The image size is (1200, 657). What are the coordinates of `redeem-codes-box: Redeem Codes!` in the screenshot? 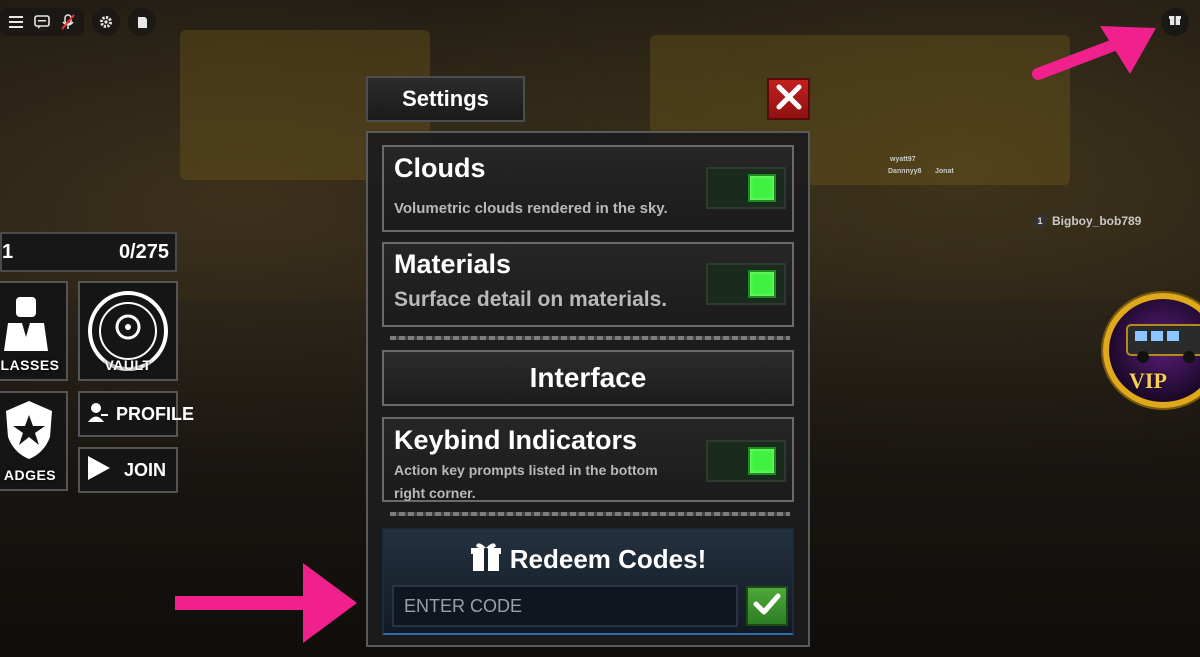 It's located at (588, 581).